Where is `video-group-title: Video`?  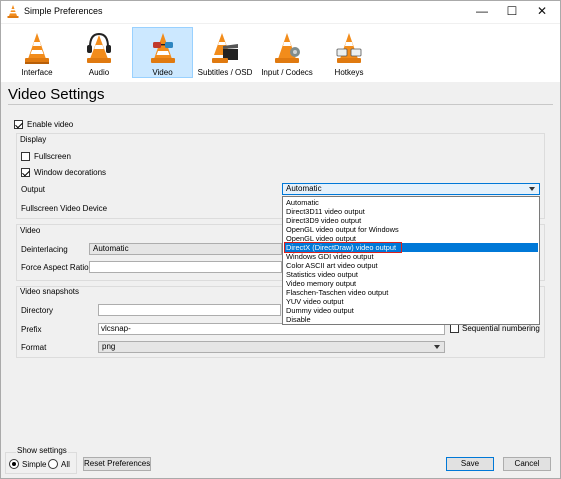 video-group-title: Video is located at coordinates (30, 230).